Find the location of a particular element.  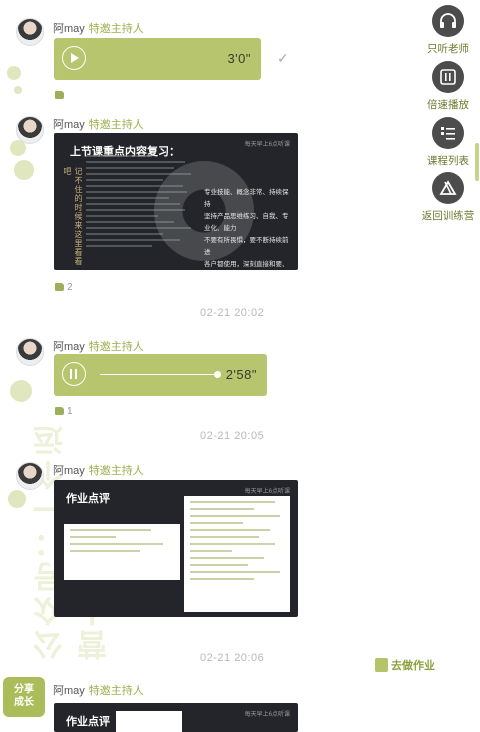

like-button: 1 is located at coordinates (64, 411).